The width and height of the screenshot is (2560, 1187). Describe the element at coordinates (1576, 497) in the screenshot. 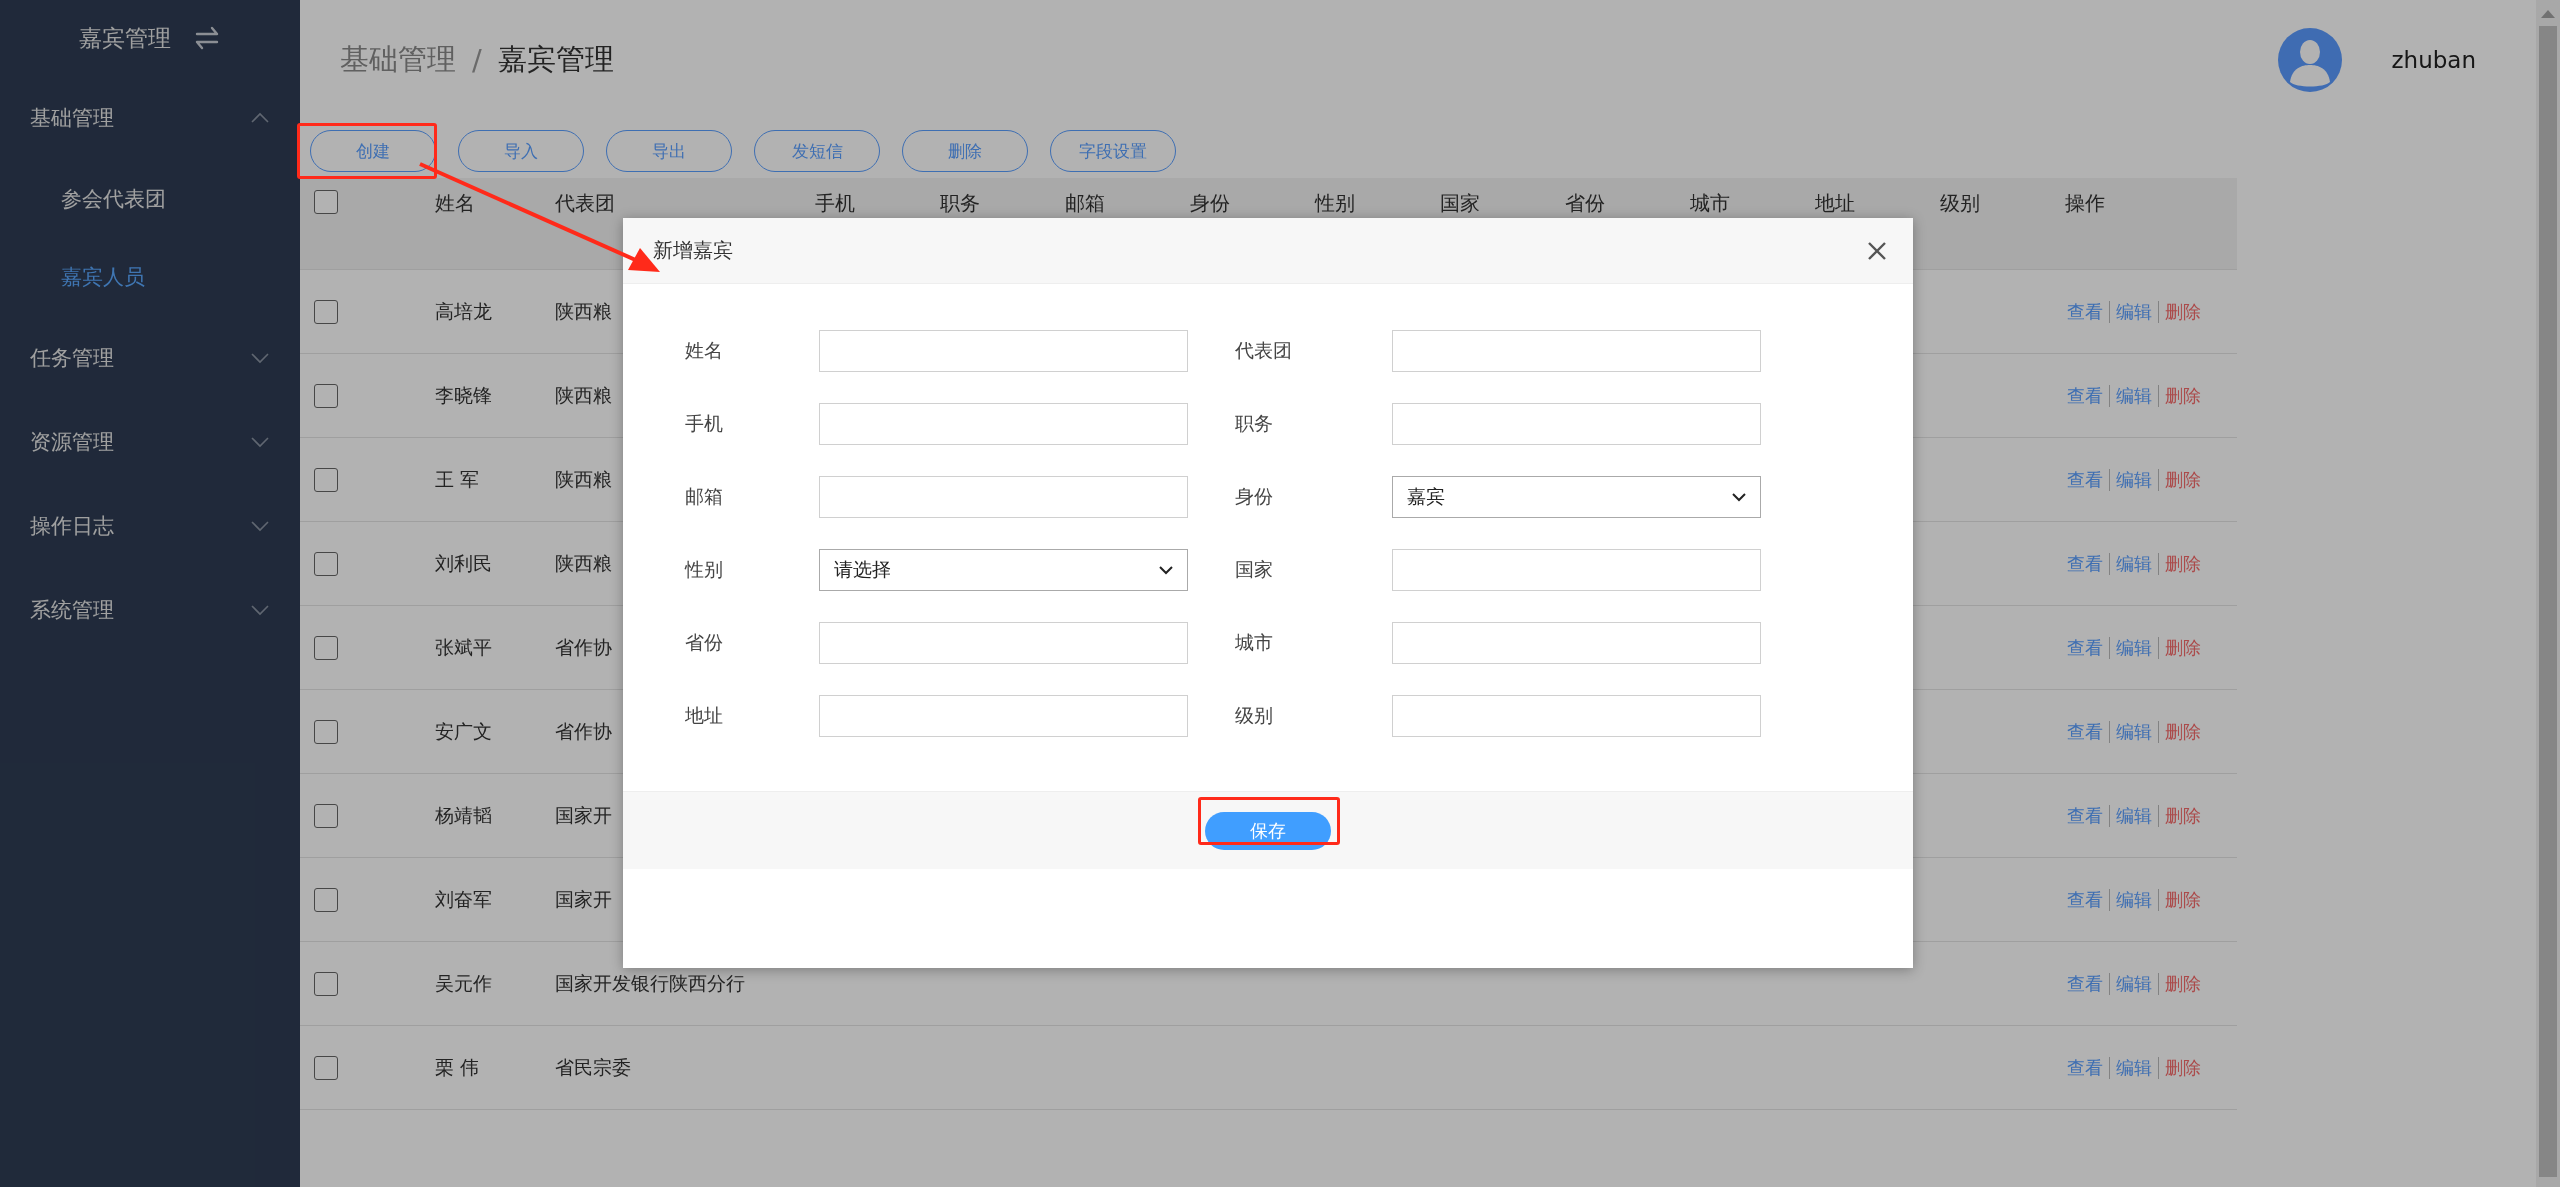

I see `select-field: 嘉宾` at that location.